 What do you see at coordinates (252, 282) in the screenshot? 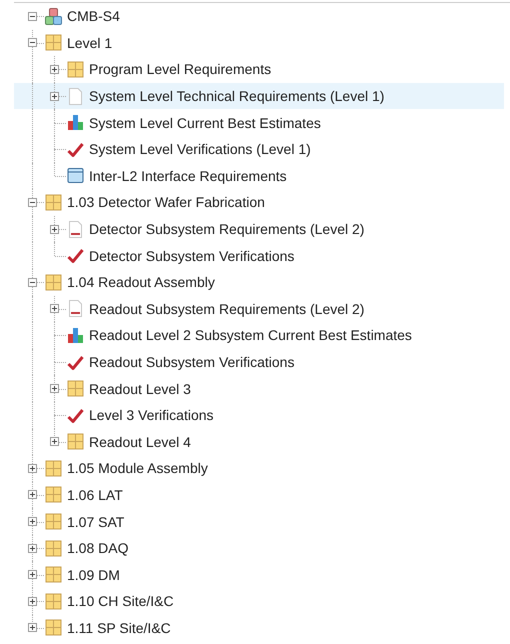
I see `tree-item: 1.04 Readout Assembly` at bounding box center [252, 282].